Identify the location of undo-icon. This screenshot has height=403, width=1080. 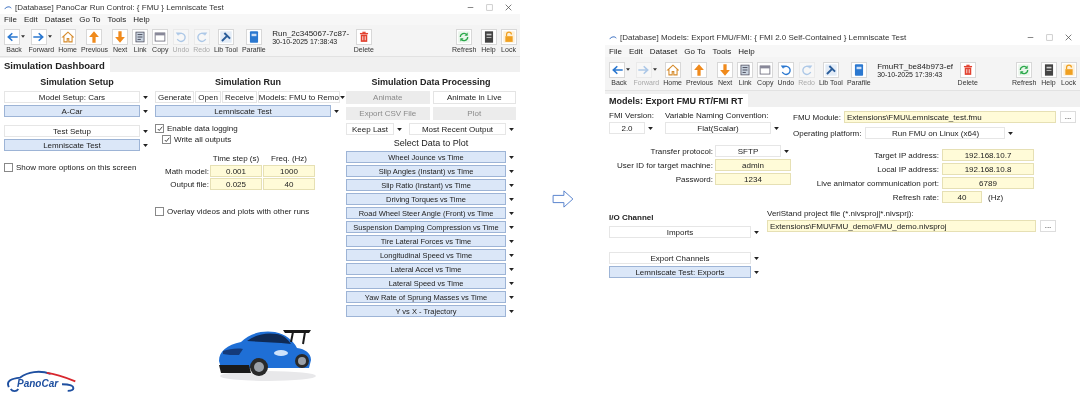
(785, 69).